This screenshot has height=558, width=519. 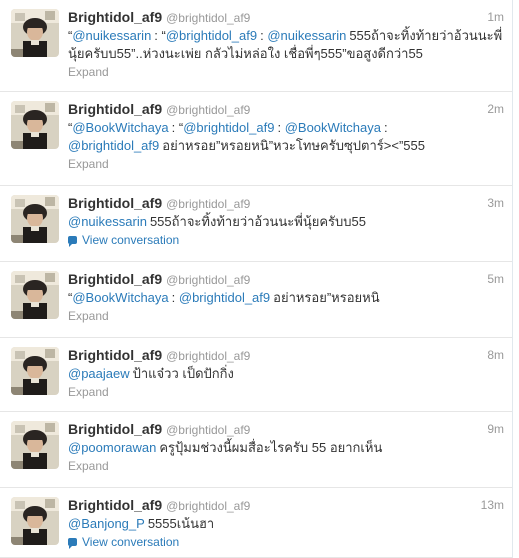 I want to click on tweet-timestamp: 3m, so click(x=495, y=203).